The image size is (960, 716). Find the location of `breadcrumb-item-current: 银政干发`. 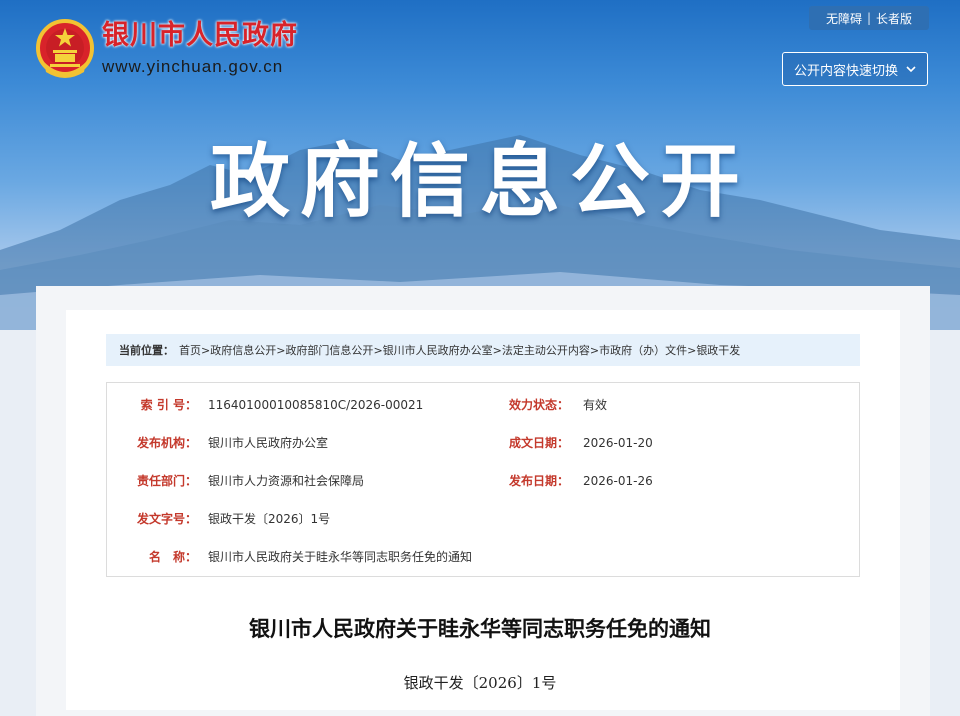

breadcrumb-item-current: 银政干发 is located at coordinates (718, 350).